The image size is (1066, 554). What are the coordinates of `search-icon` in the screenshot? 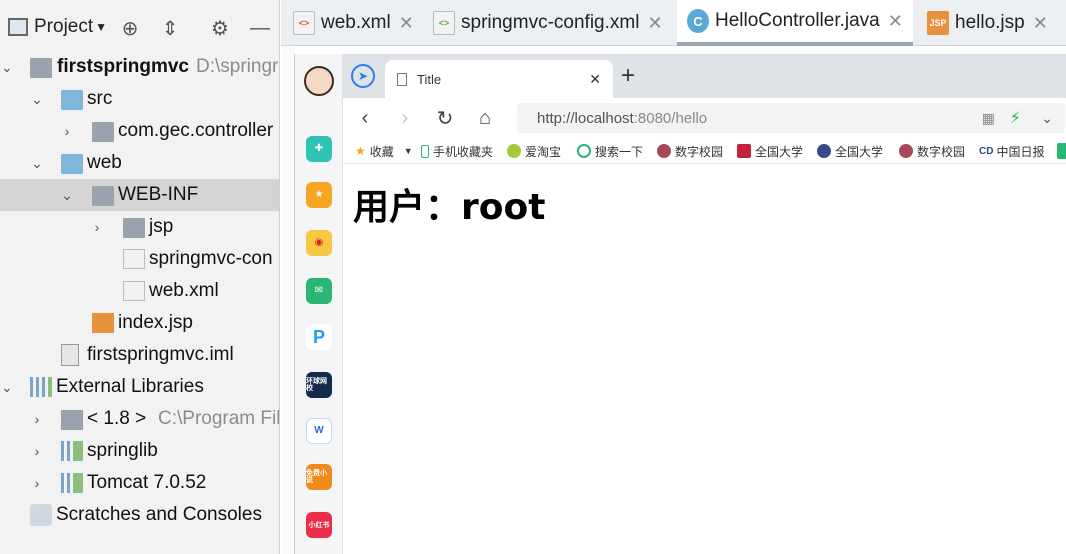 It's located at (584, 151).